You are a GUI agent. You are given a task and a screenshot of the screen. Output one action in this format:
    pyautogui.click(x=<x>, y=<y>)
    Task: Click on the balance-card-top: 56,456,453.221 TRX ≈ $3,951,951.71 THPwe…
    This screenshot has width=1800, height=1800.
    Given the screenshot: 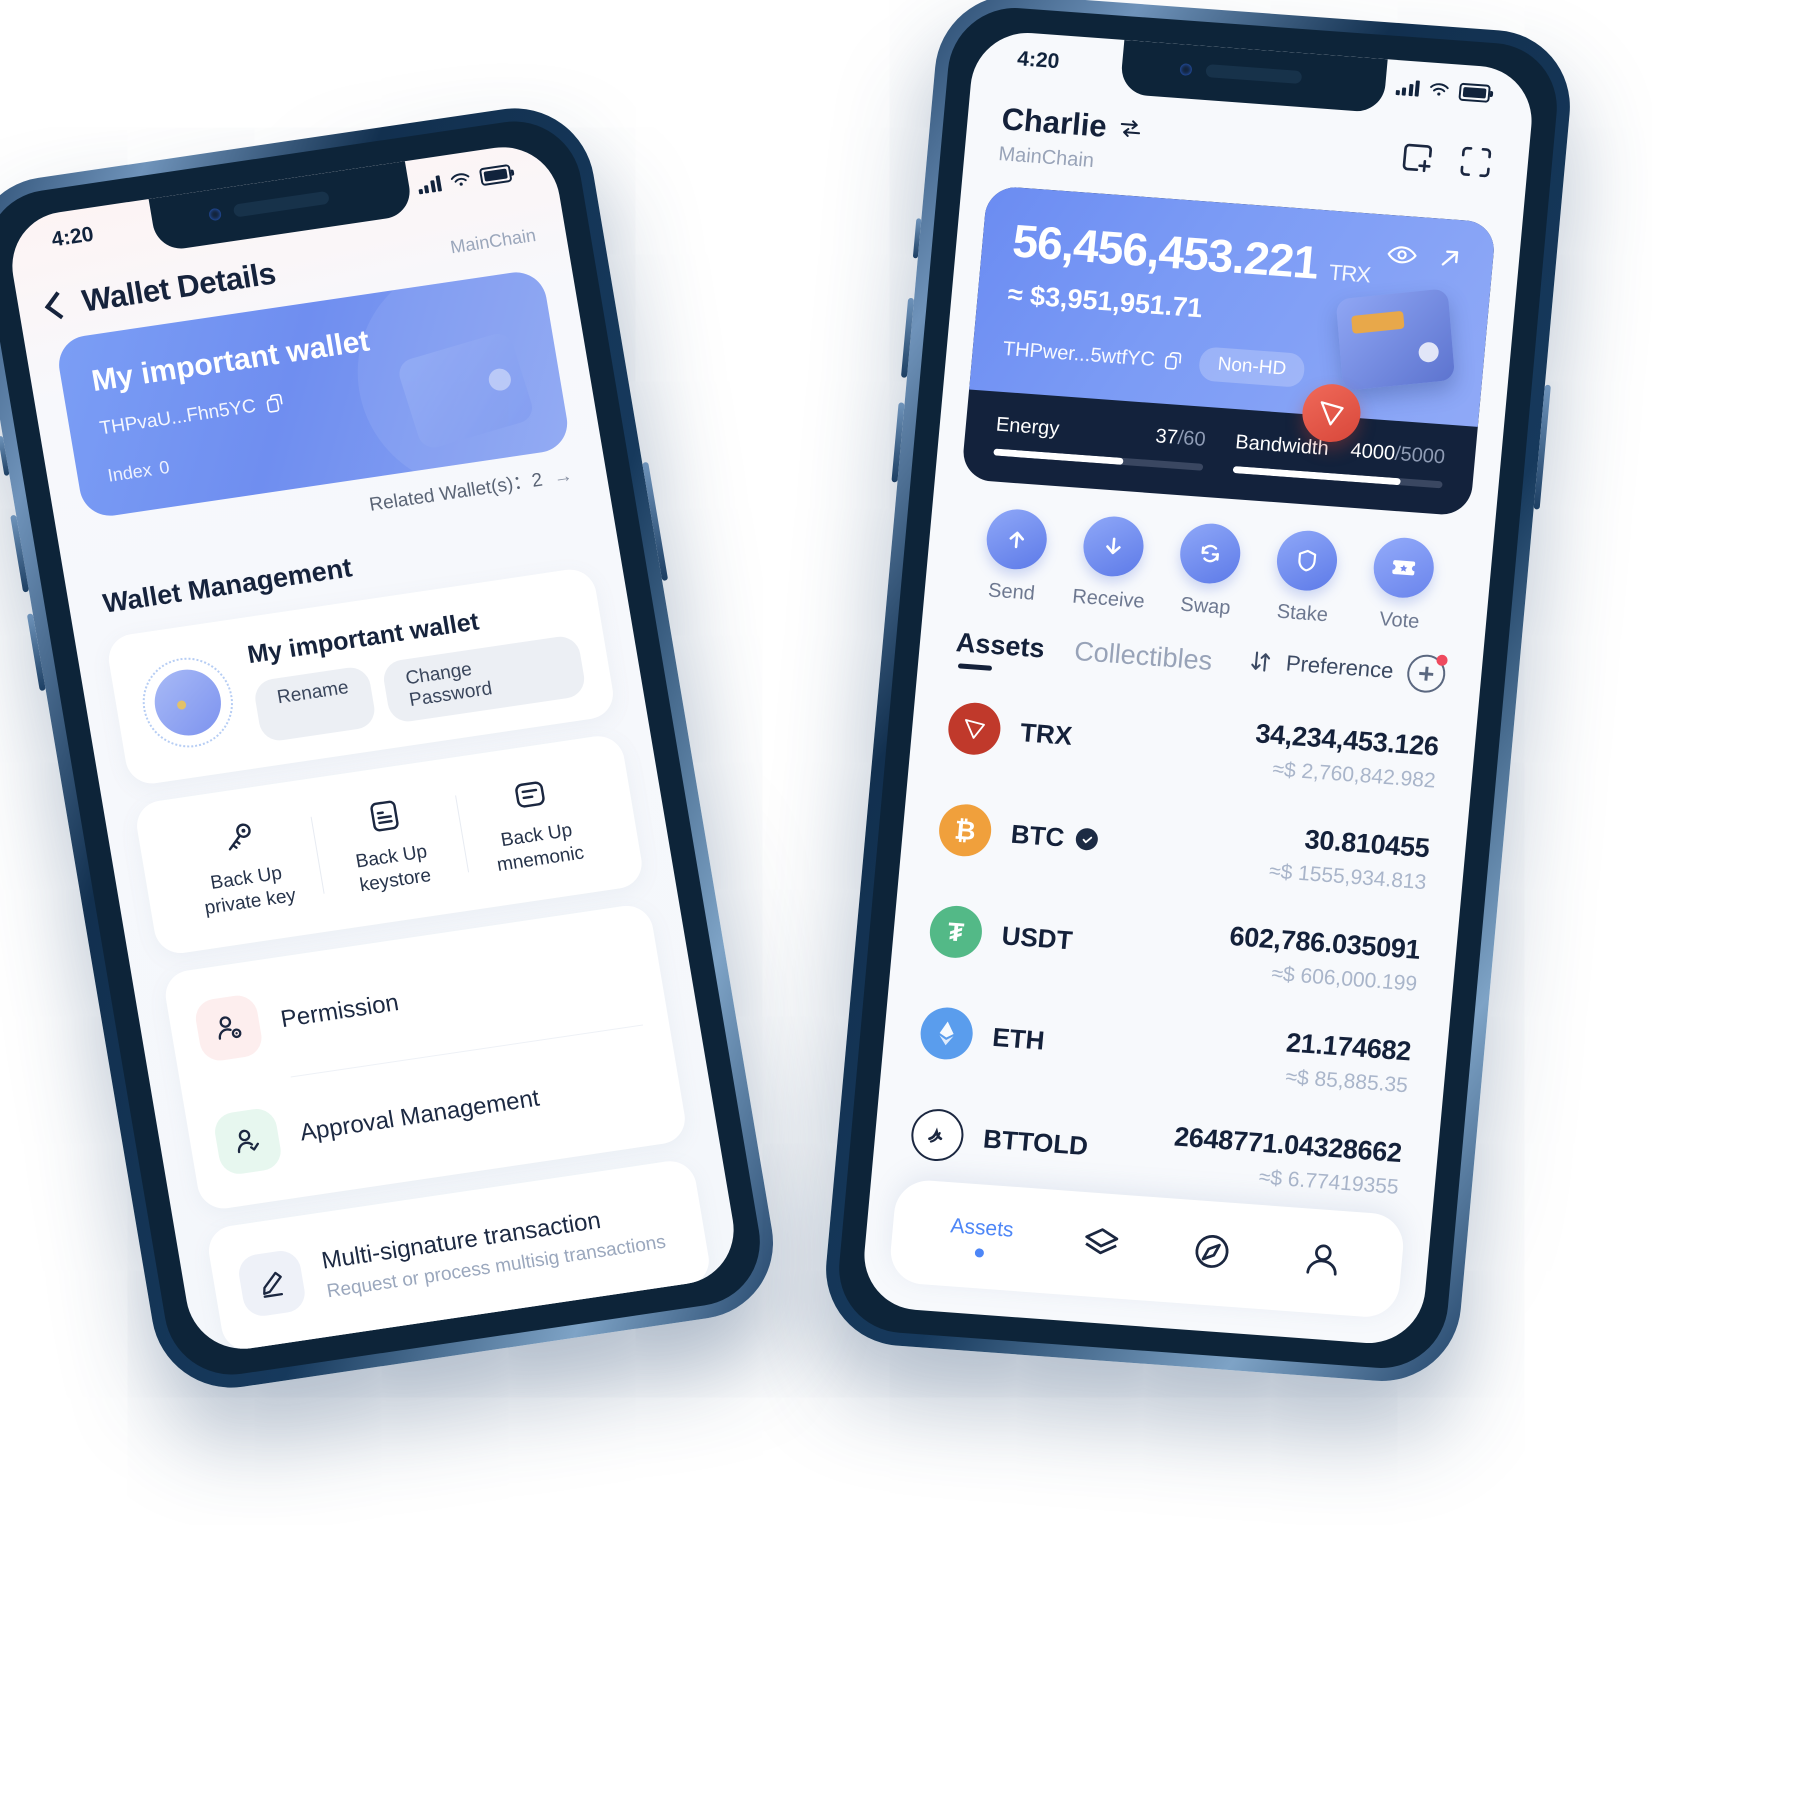 What is the action you would take?
    pyautogui.click(x=1233, y=315)
    